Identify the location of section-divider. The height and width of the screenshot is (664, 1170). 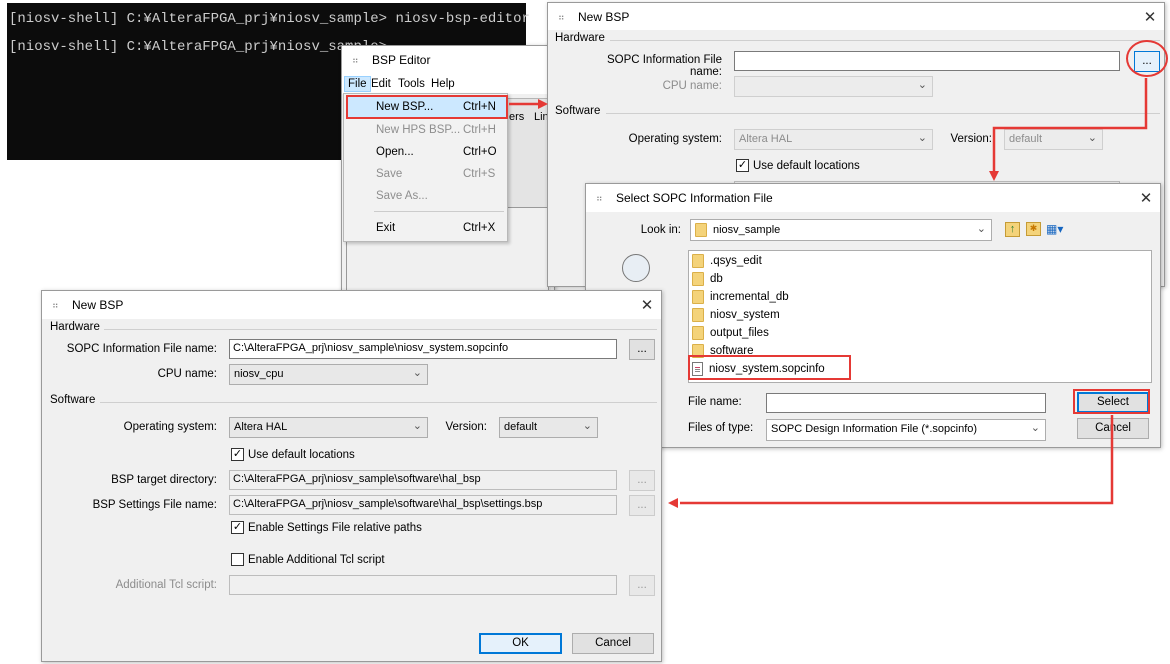
(380, 329).